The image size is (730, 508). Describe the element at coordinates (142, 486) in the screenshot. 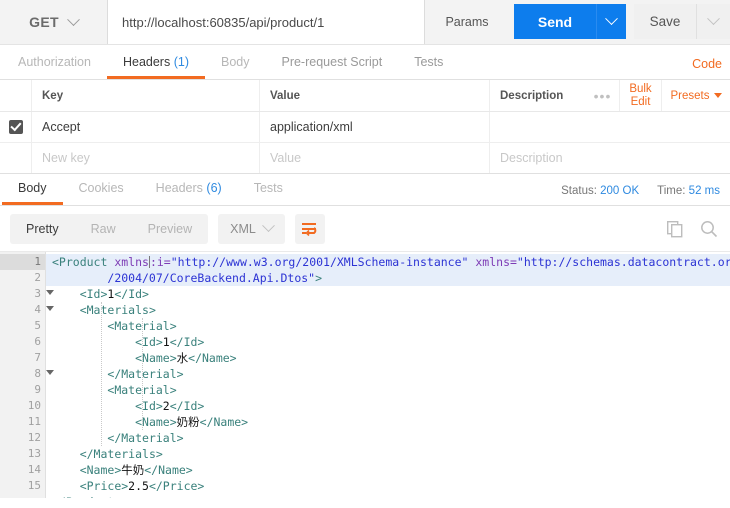

I see `code-line: <Price>2.5</Price>` at that location.